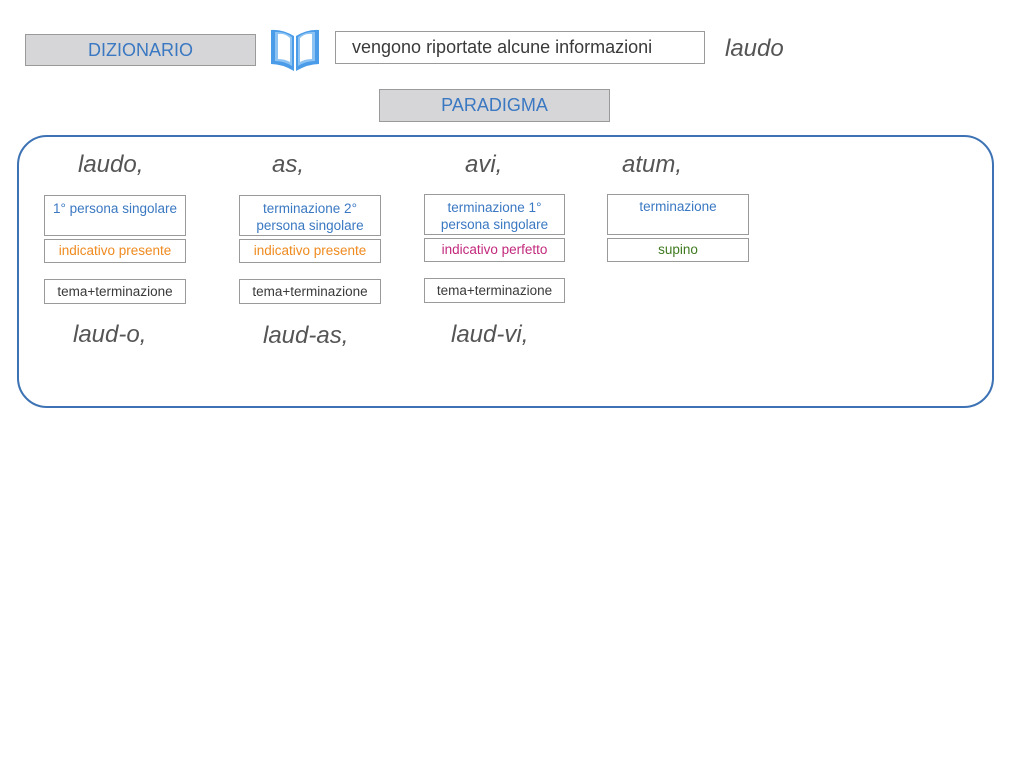 The height and width of the screenshot is (768, 1024). Describe the element at coordinates (306, 335) in the screenshot. I see `split-form-laud-as: laud-as,` at that location.